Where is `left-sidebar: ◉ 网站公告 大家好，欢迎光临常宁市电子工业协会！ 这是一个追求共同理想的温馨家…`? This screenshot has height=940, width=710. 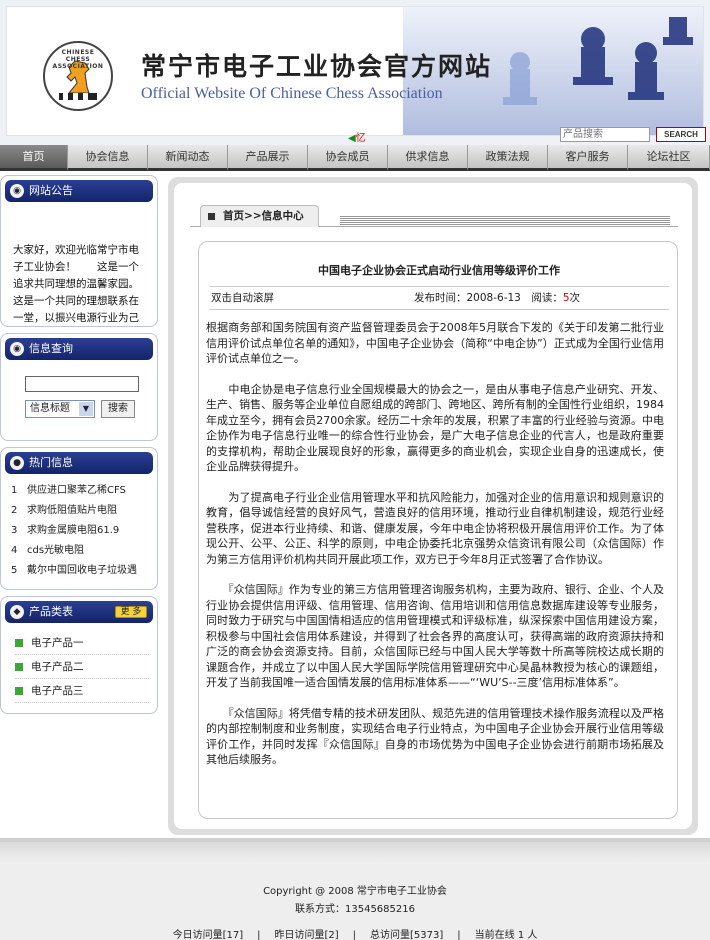 left-sidebar: ◉ 网站公告 大家好，欢迎光临常宁市电子工业协会！ 这是一个追求共同理想的温馨家… is located at coordinates (80, 447).